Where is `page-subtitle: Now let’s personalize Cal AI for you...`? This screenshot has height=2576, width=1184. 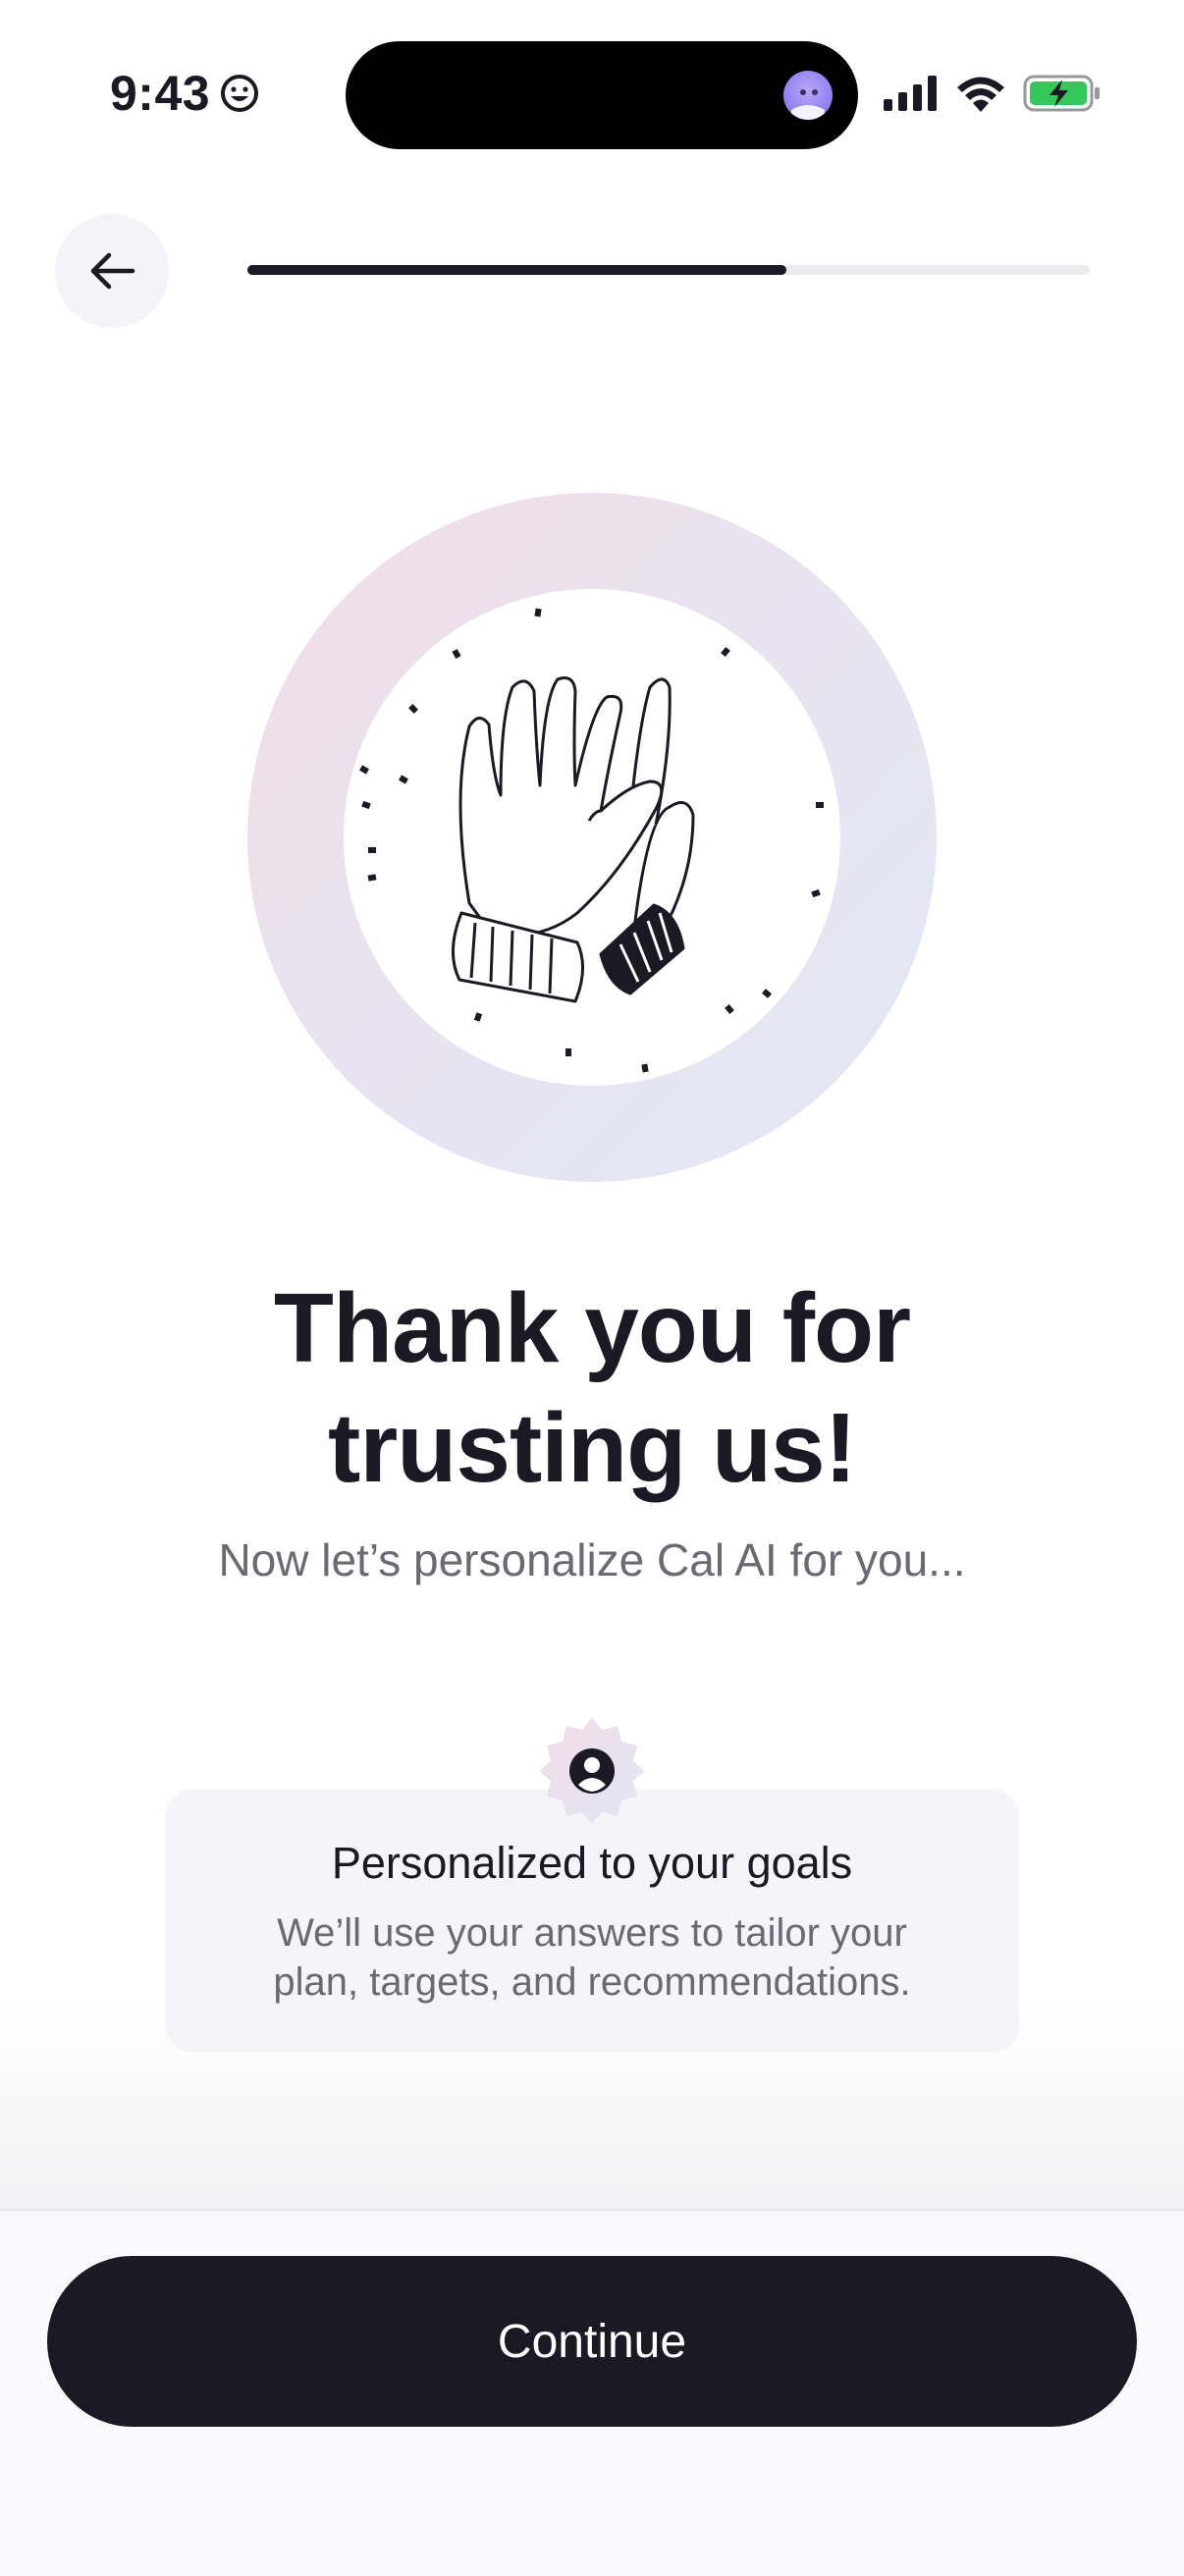 page-subtitle: Now let’s personalize Cal AI for you... is located at coordinates (592, 1559).